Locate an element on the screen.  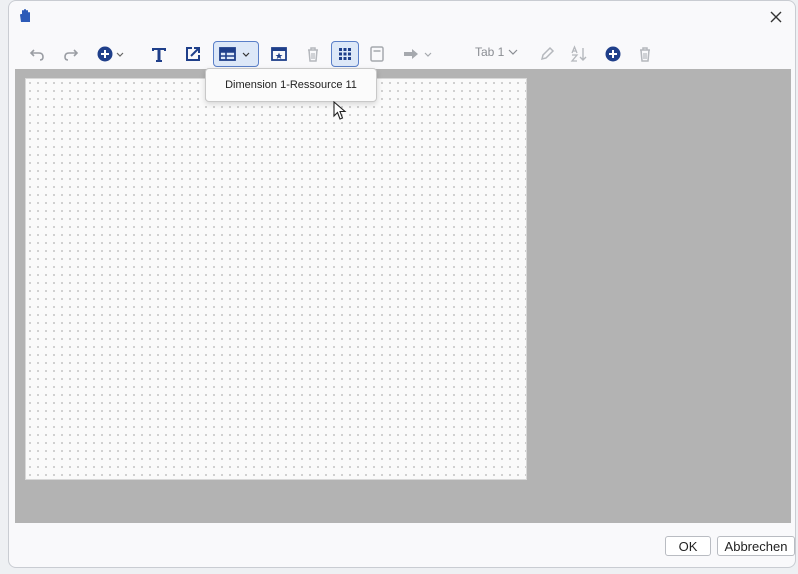
pencil-icon is located at coordinates (547, 54).